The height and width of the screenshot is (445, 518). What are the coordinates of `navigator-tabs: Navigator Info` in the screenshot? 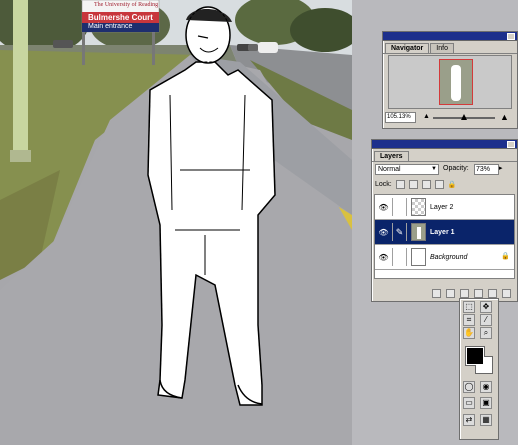 It's located at (450, 47).